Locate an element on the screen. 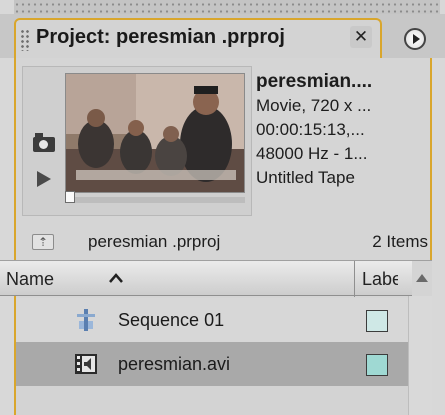 This screenshot has width=445, height=415. clip-tape: Untitled Tape is located at coordinates (305, 177).